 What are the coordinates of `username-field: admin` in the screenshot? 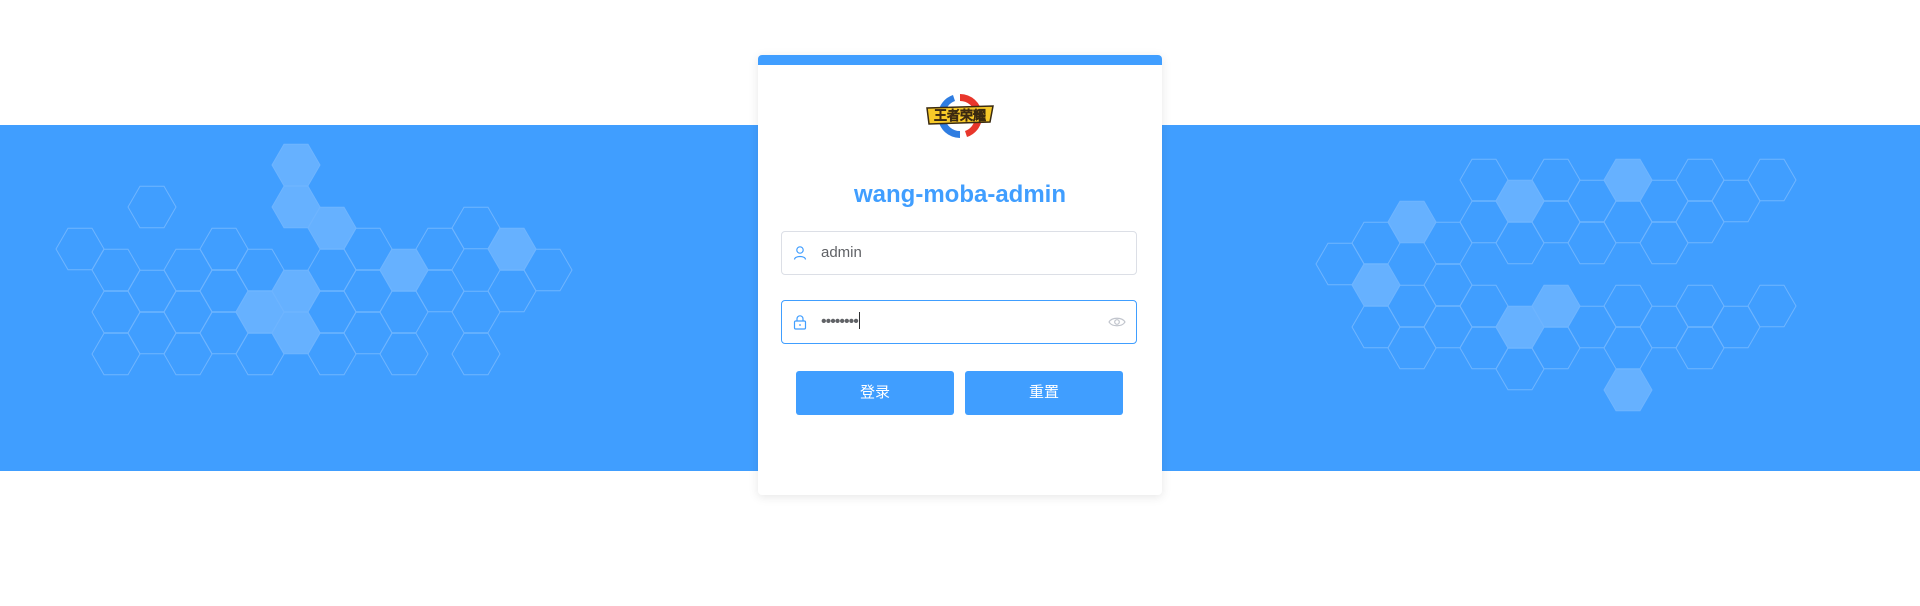 It's located at (959, 253).